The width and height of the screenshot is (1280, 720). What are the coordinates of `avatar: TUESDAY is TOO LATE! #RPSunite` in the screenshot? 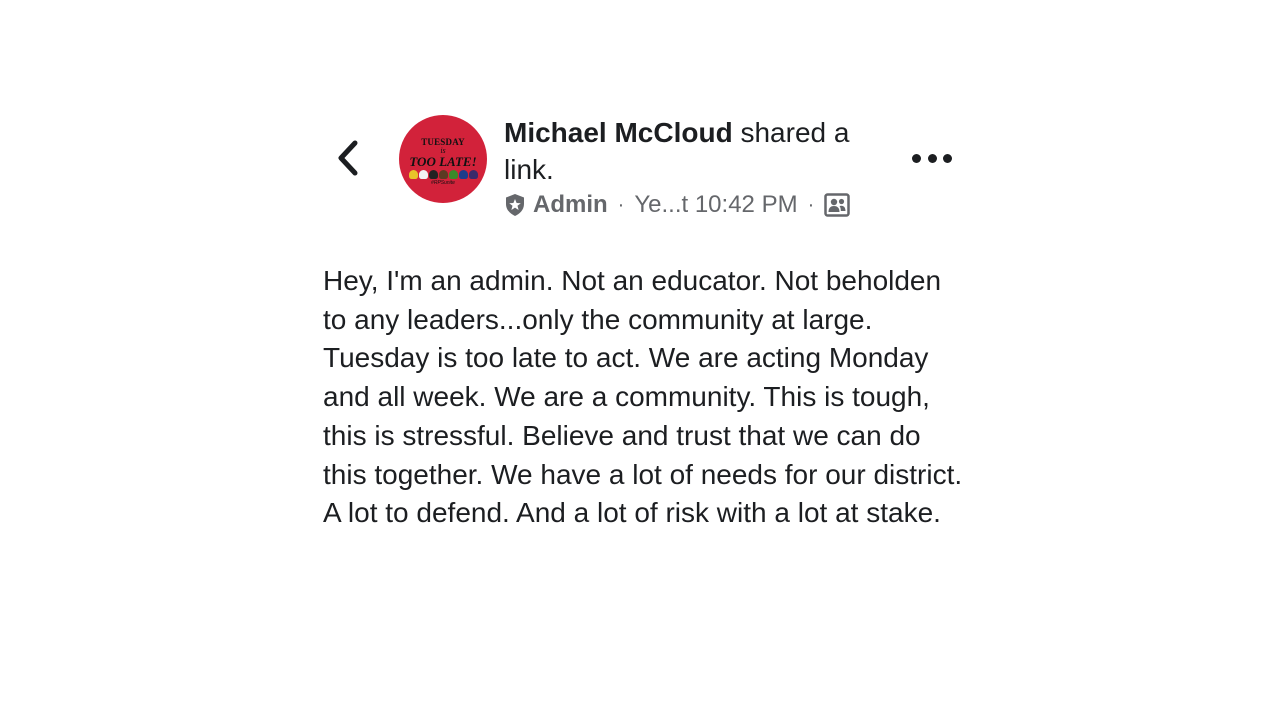 It's located at (443, 159).